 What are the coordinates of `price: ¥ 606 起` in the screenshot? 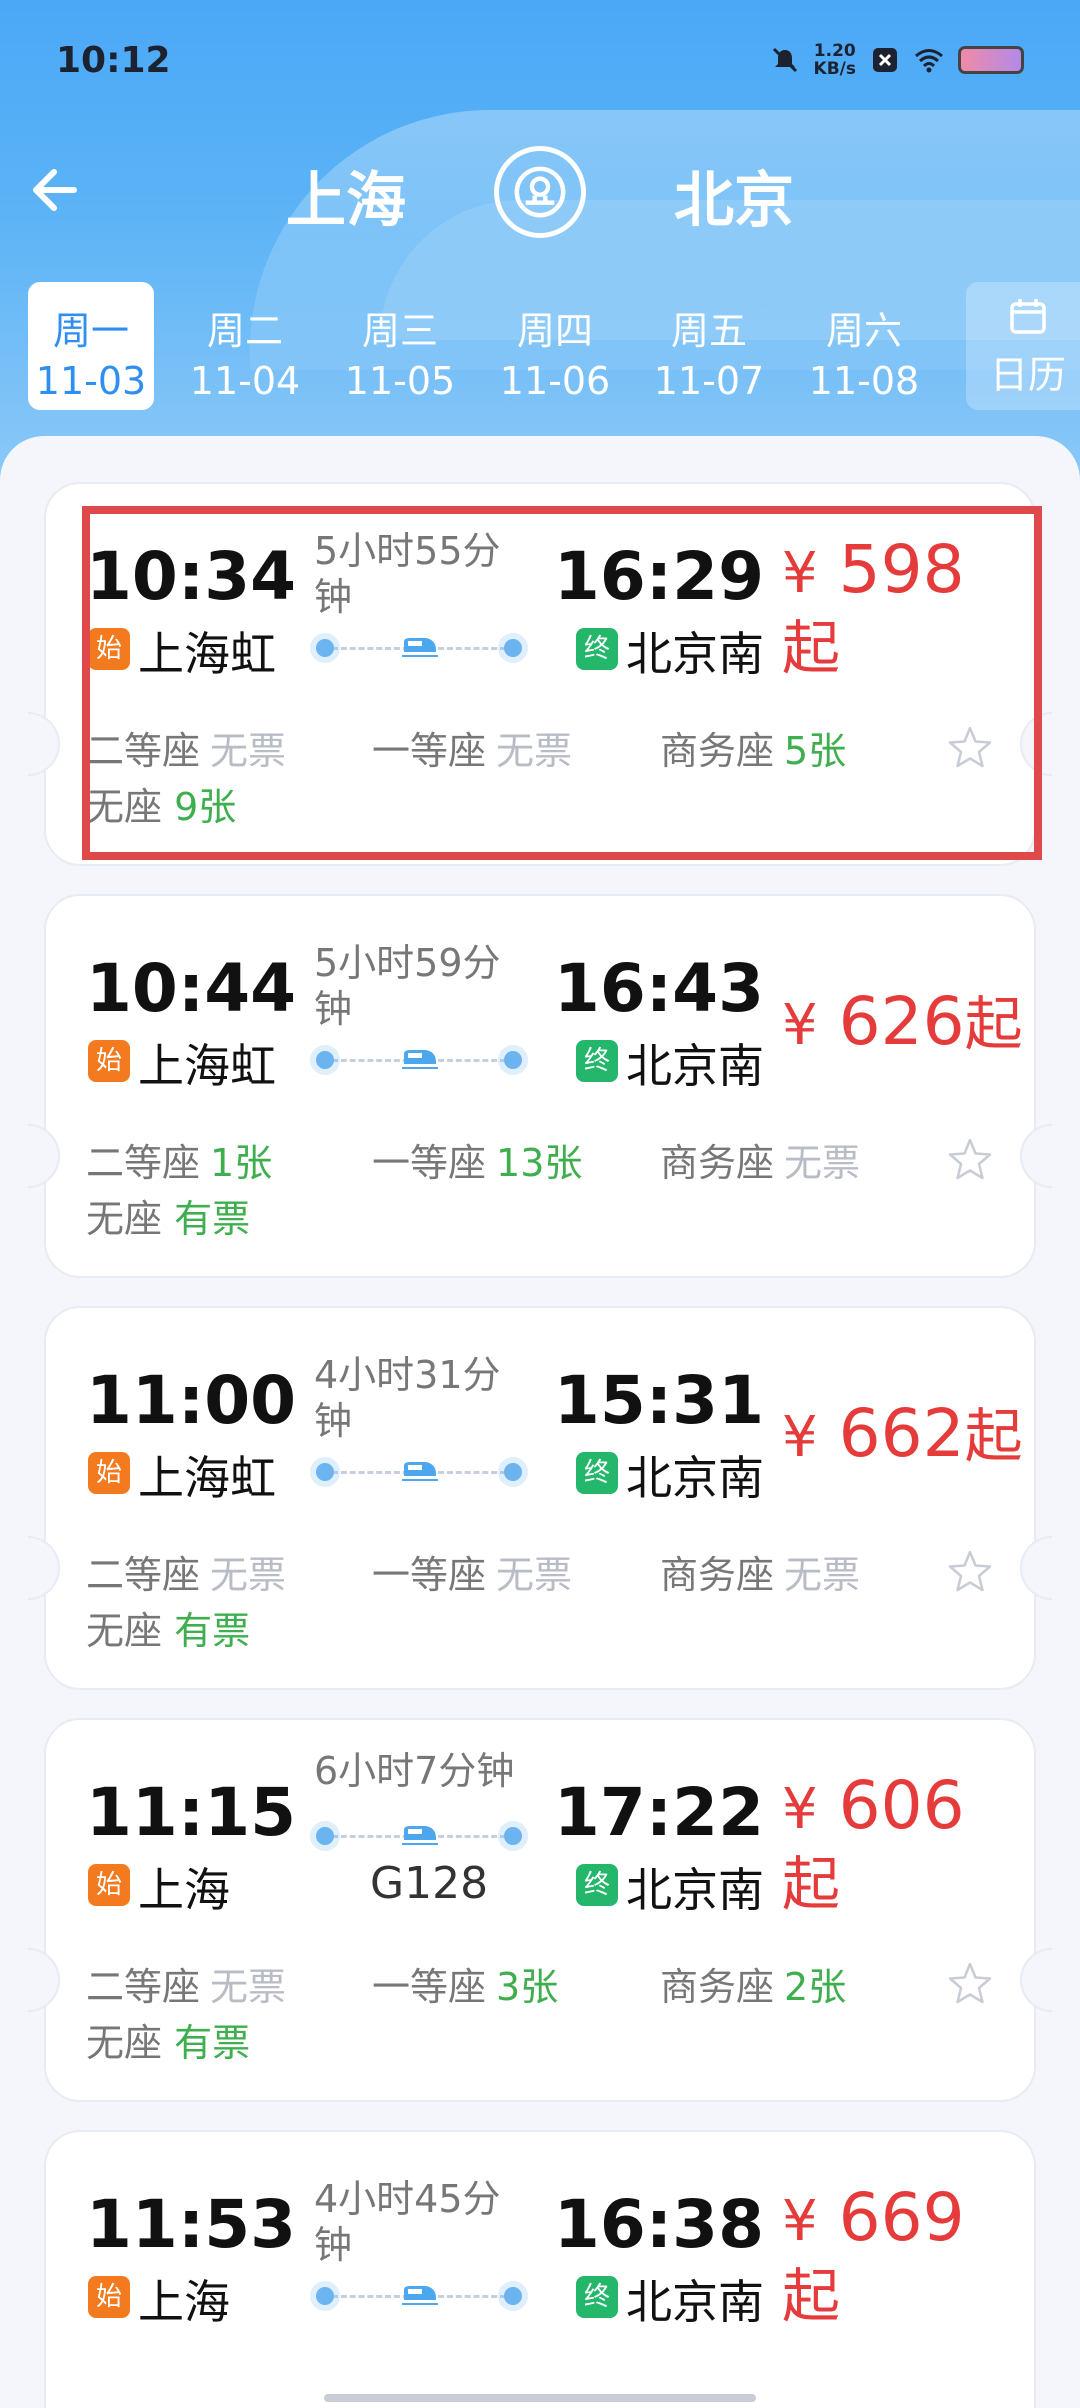 It's located at (902, 1845).